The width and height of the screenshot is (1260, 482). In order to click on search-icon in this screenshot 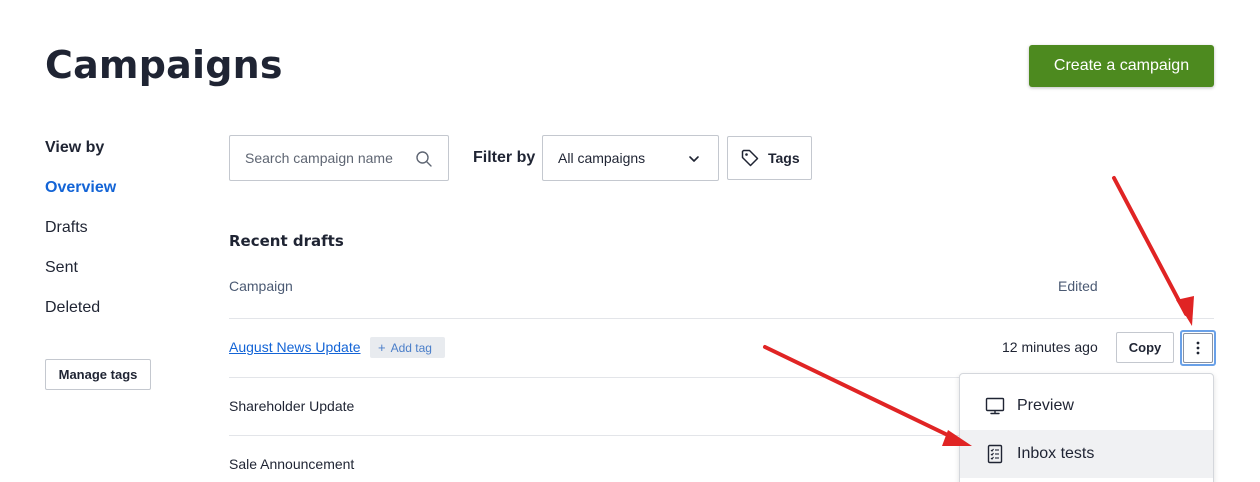, I will do `click(424, 159)`.